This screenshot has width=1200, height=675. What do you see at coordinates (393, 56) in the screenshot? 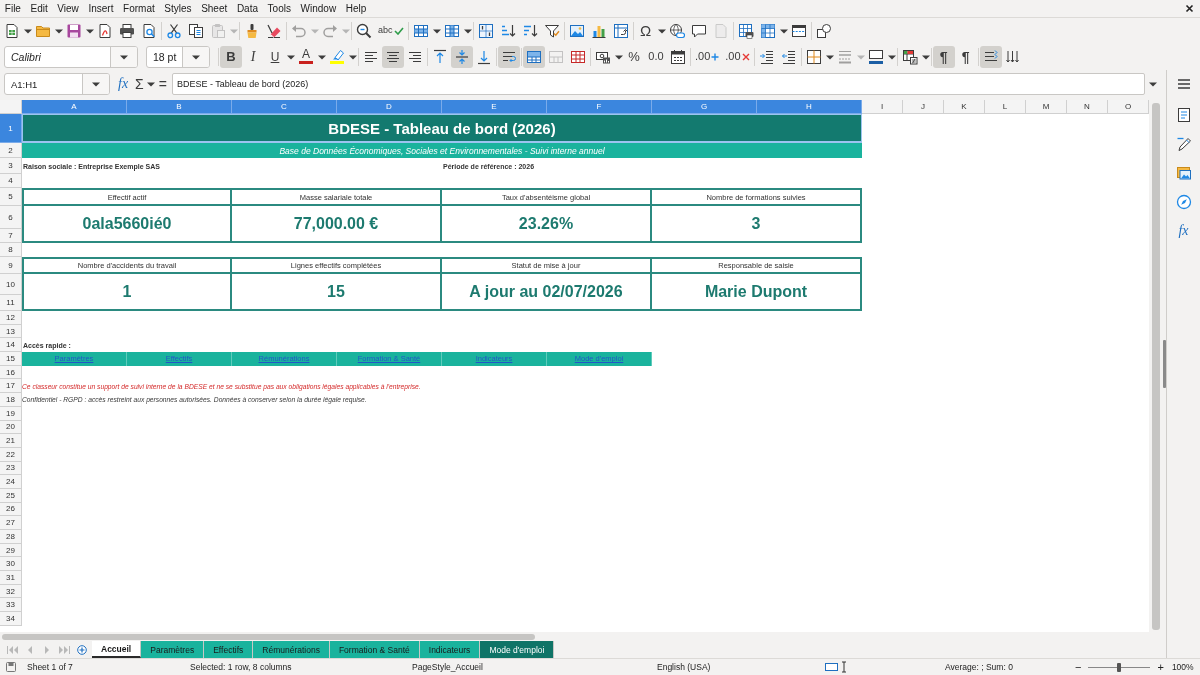
I see `align-center-button` at bounding box center [393, 56].